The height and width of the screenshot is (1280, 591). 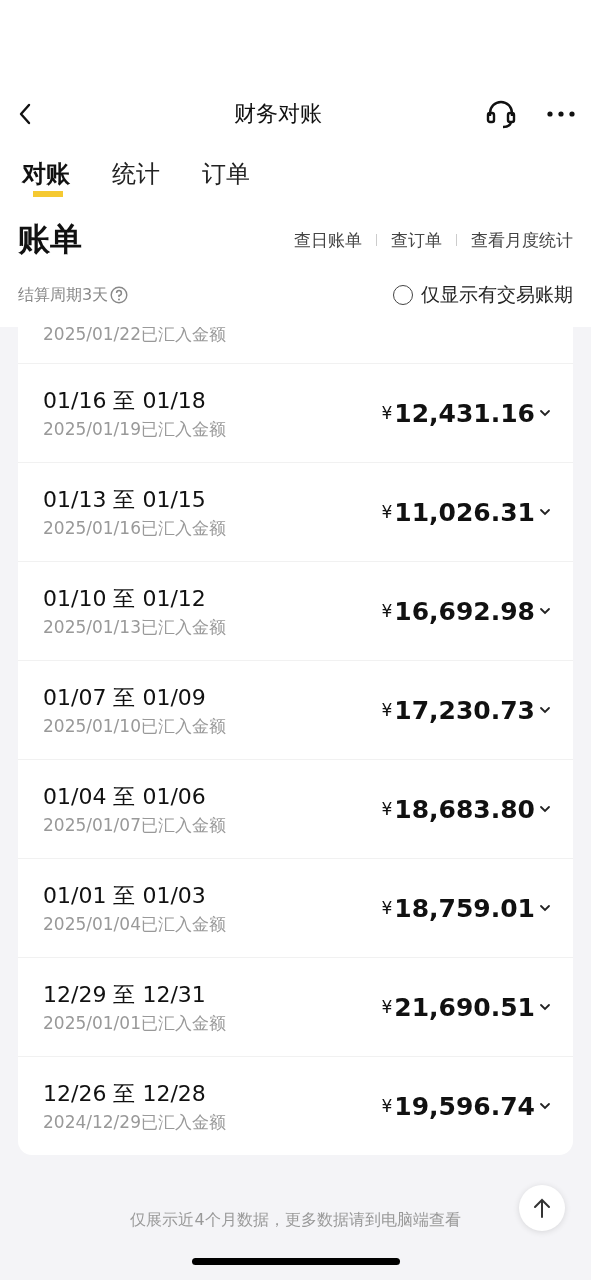 What do you see at coordinates (464, 1106) in the screenshot?
I see `amount: 19,596.74` at bounding box center [464, 1106].